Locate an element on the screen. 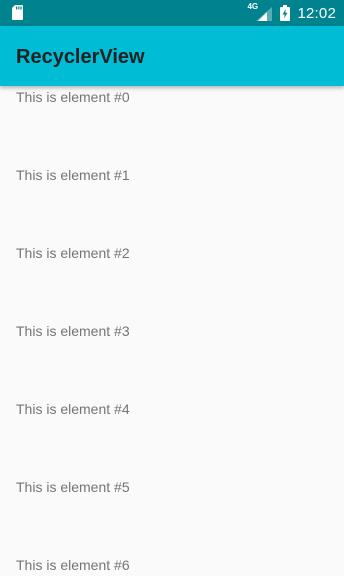 Image resolution: width=344 pixels, height=576 pixels. list-item-4: This is element #4 is located at coordinates (73, 409).